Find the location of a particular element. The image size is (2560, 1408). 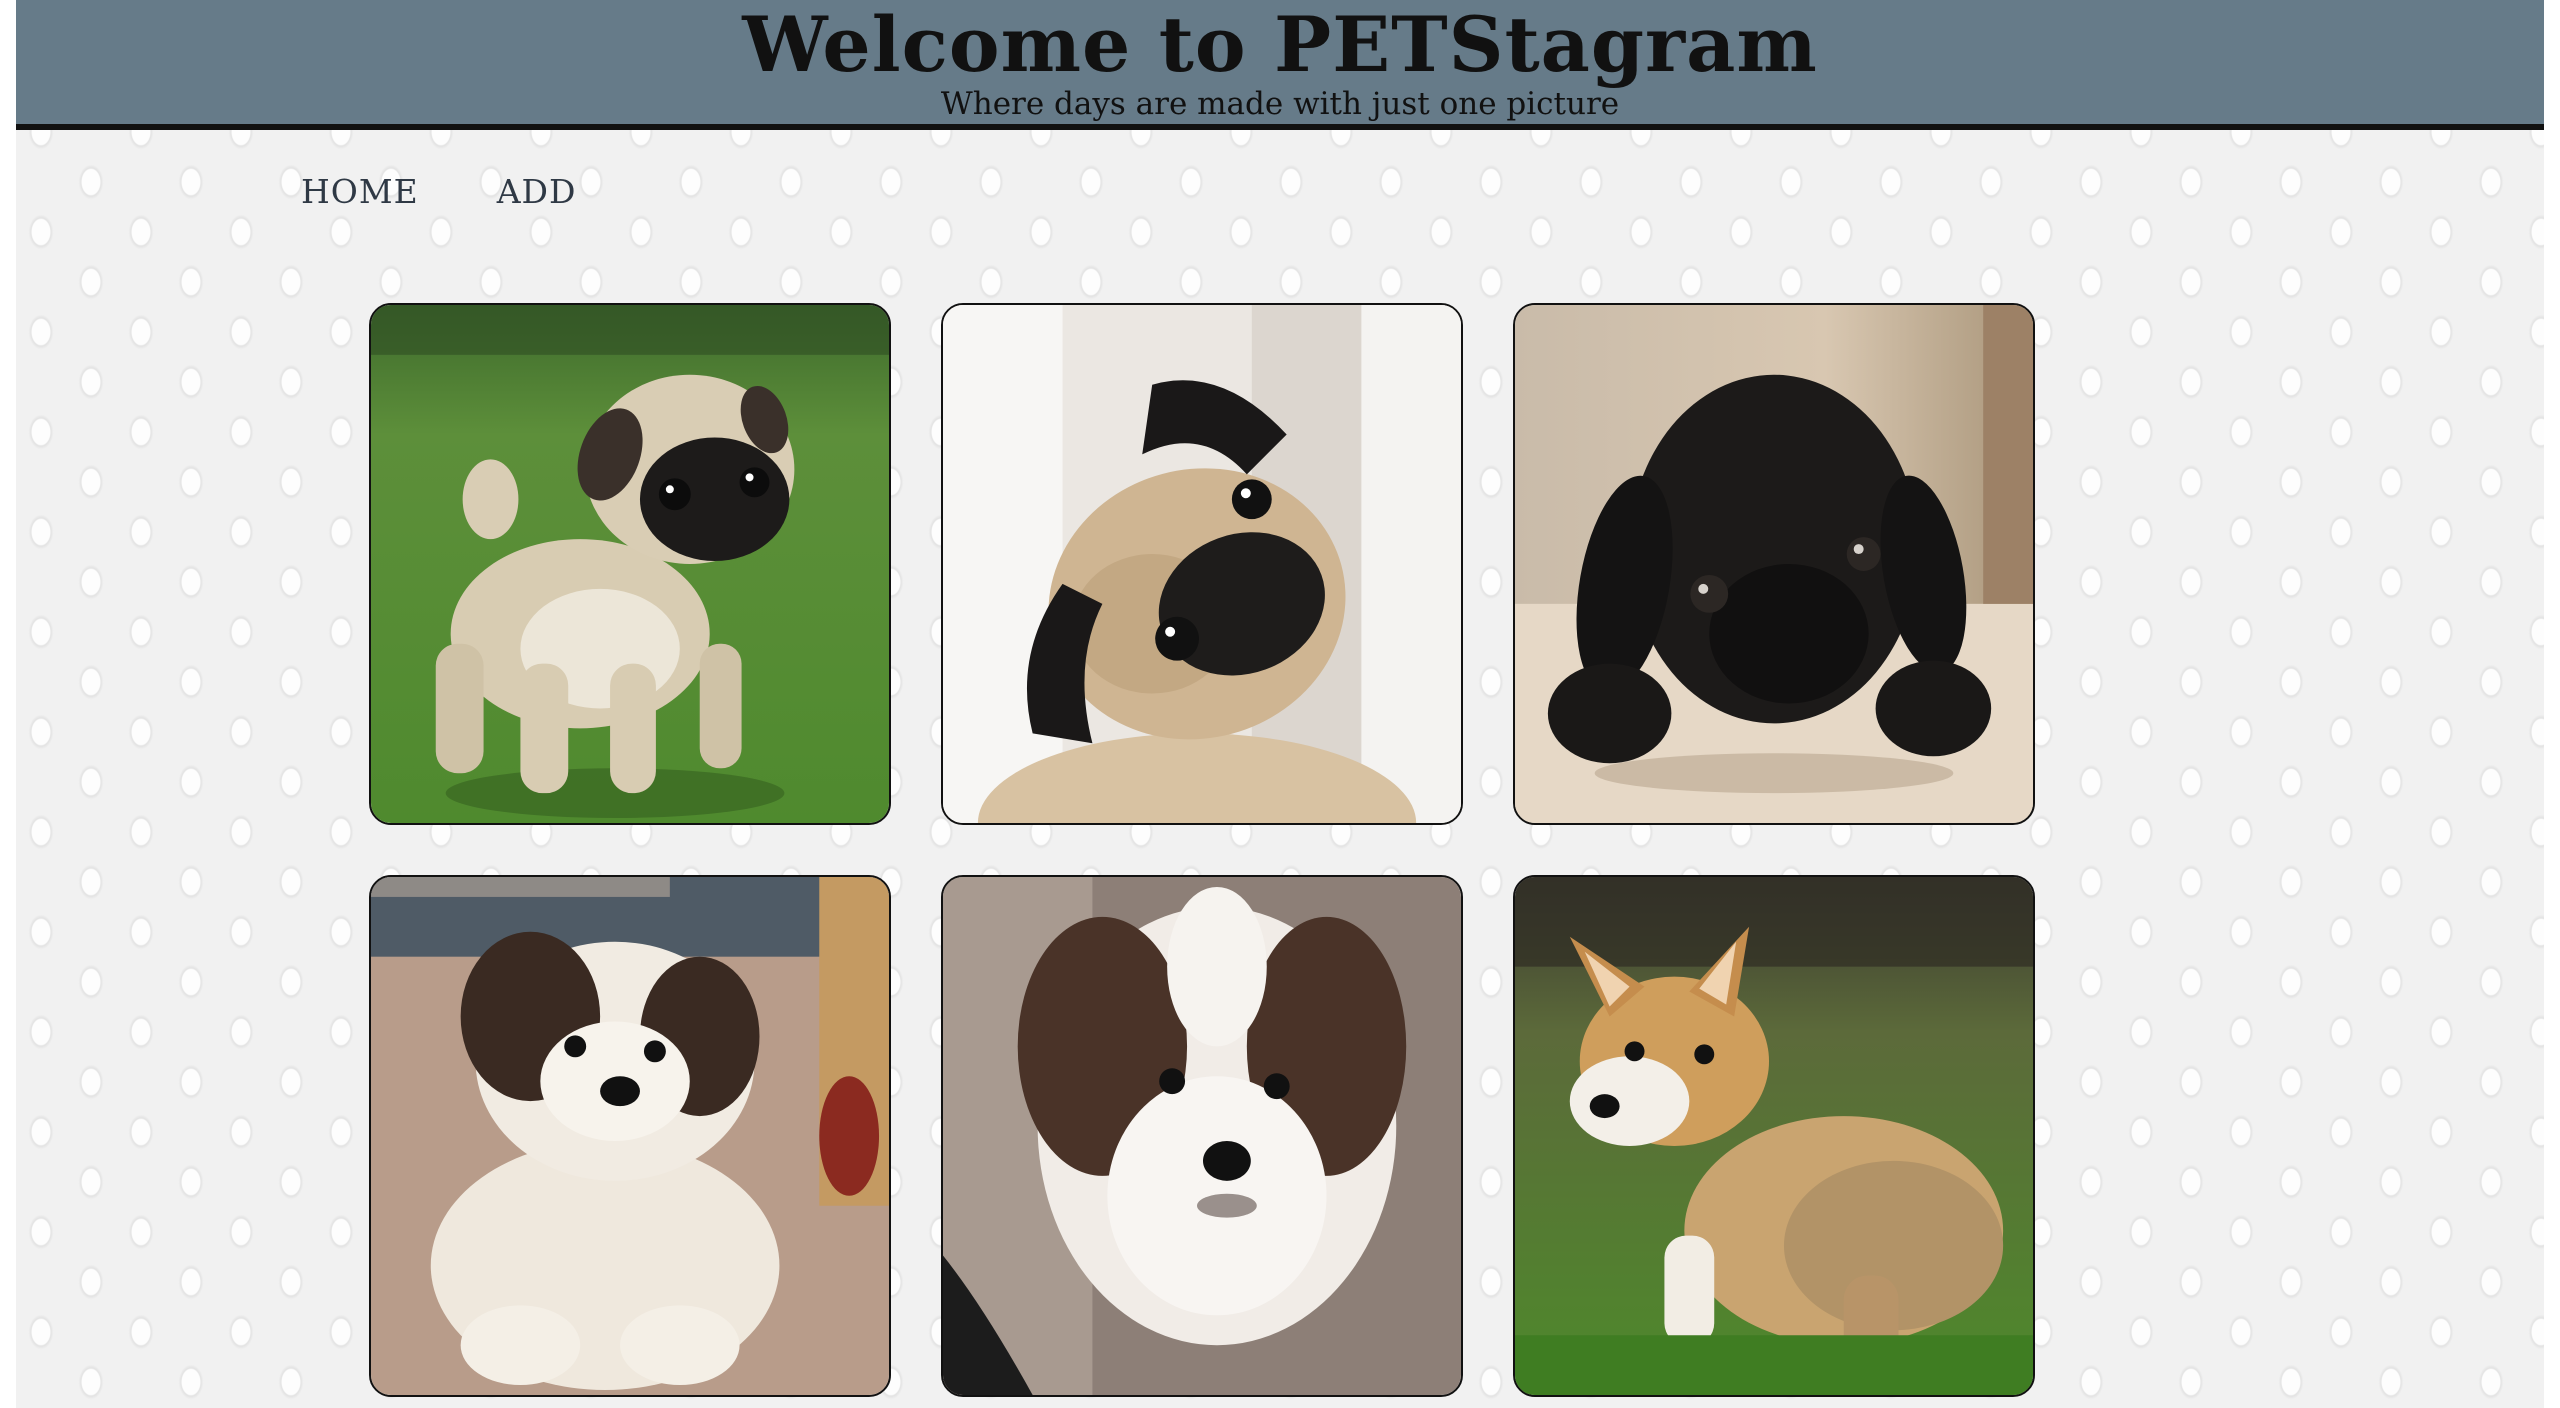

pug-head-tilt-photo is located at coordinates (1202, 564).